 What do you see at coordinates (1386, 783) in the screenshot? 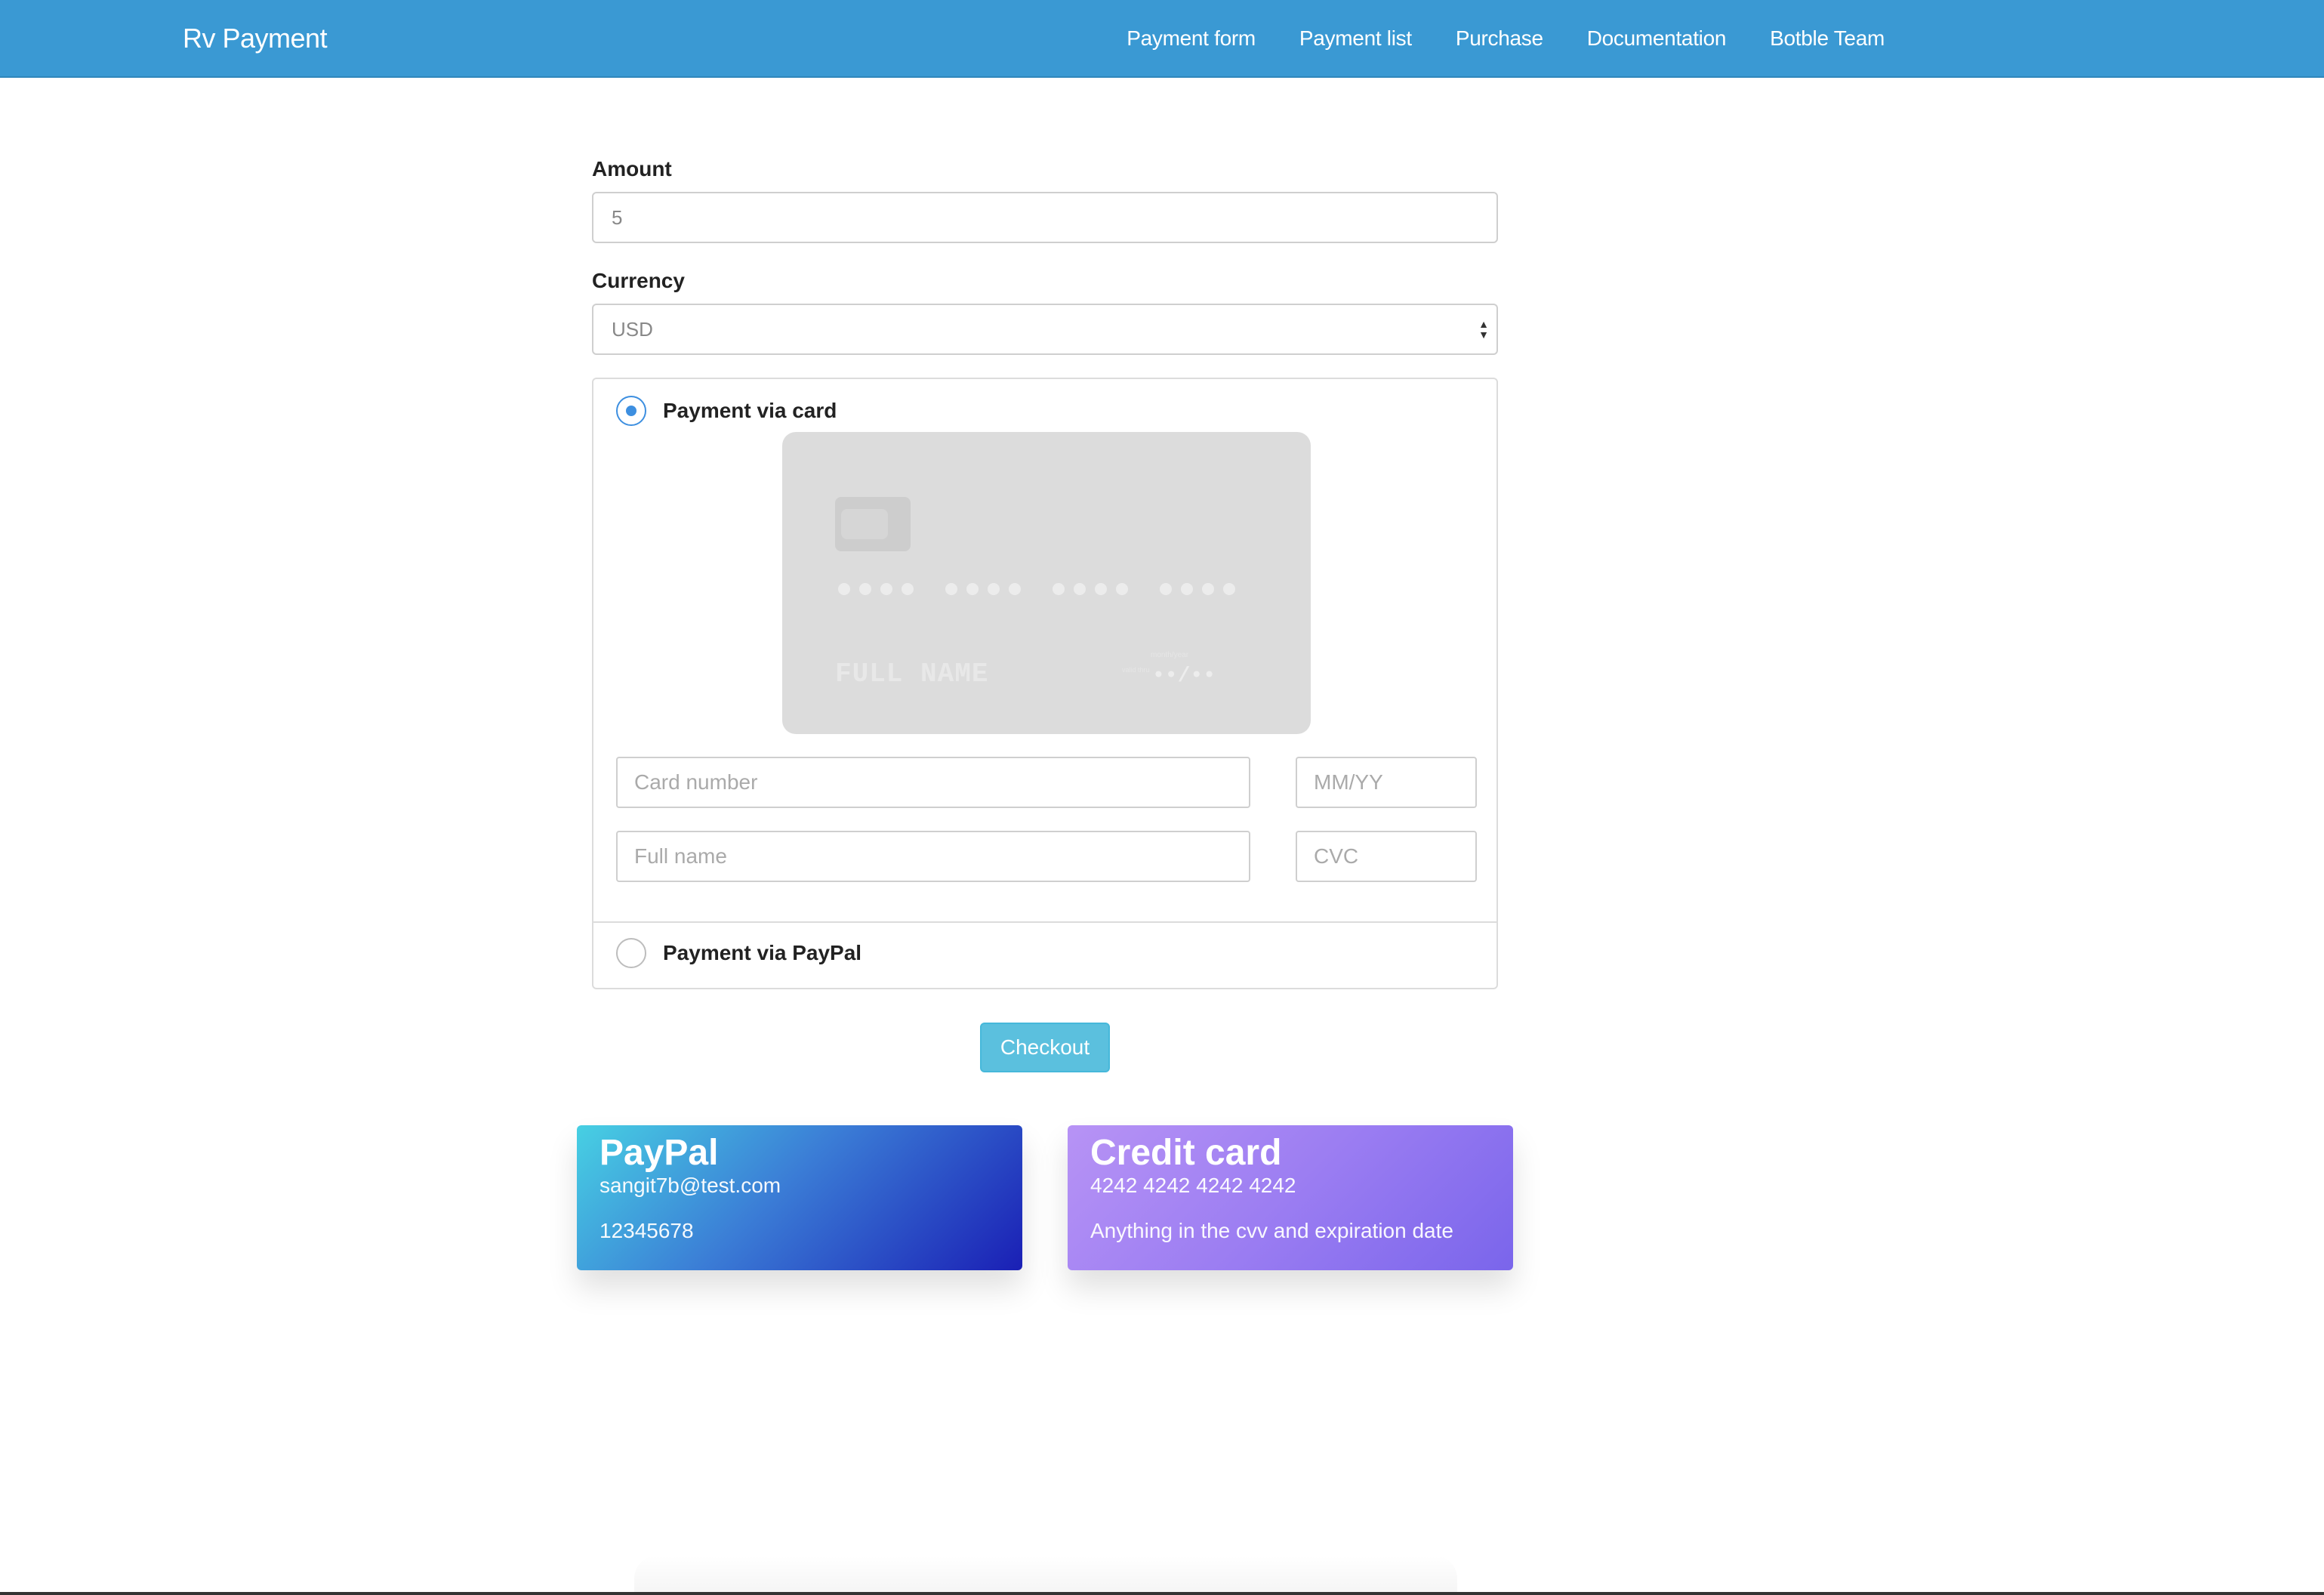
I see `expiry-input: MM/YY` at bounding box center [1386, 783].